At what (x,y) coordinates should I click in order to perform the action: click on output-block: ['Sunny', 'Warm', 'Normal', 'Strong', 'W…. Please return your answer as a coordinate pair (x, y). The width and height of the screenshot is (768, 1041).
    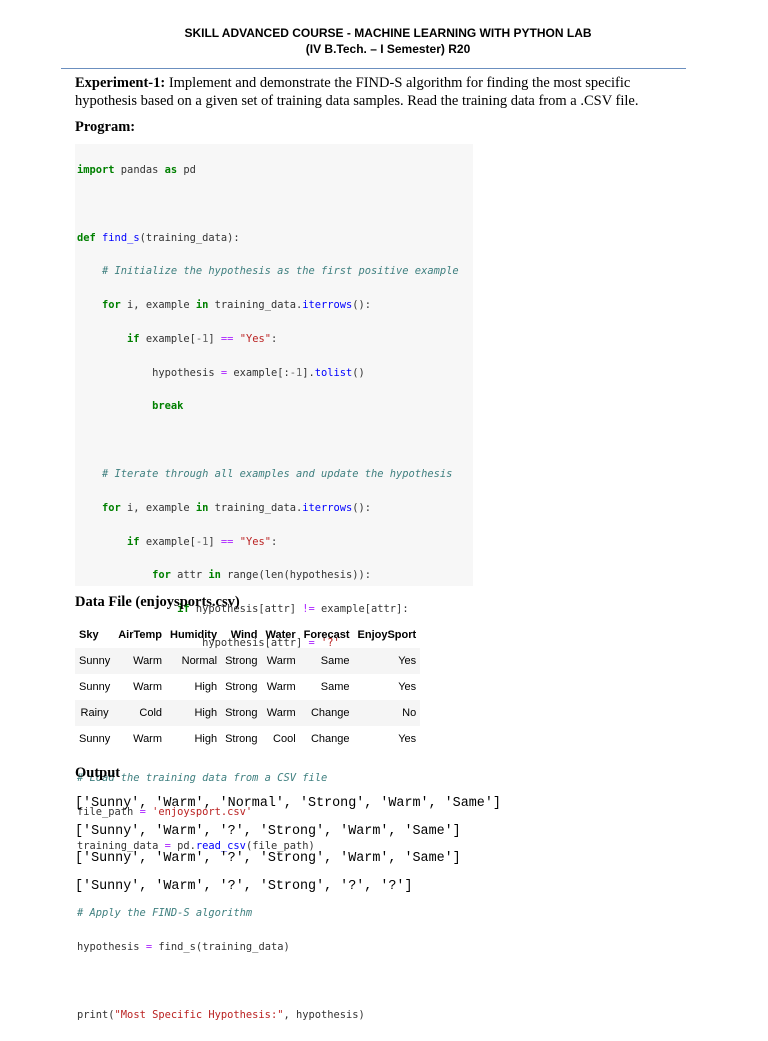
    Looking at the image, I should click on (288, 845).